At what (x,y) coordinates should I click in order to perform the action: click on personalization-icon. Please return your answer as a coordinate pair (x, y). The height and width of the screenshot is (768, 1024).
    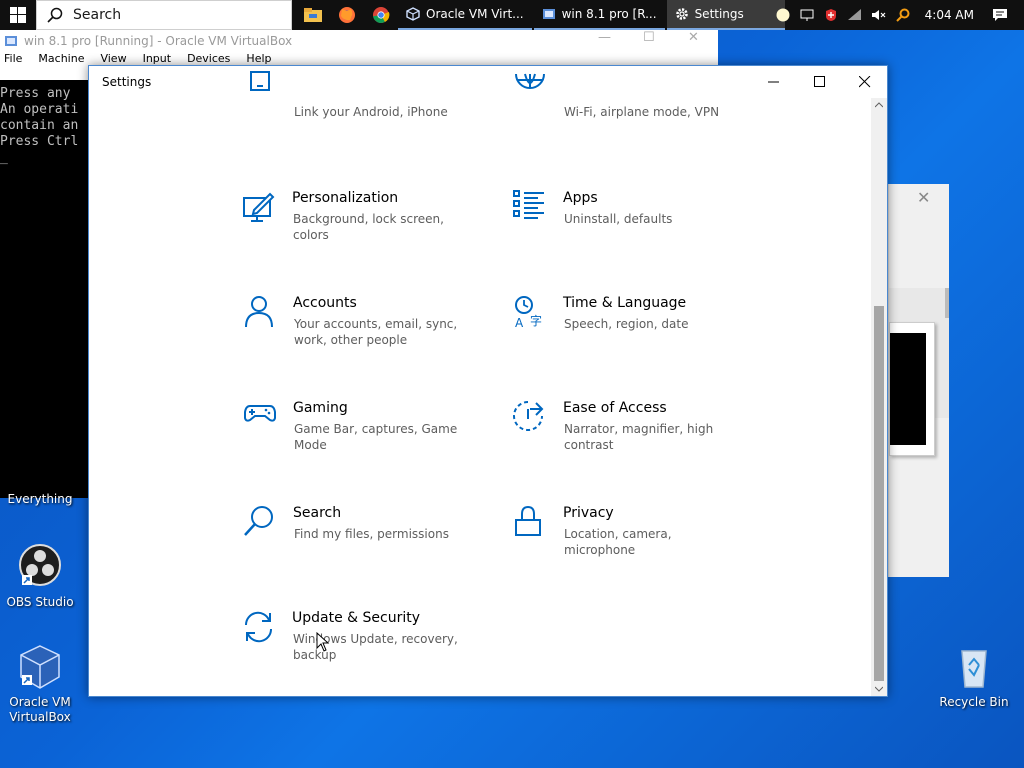
    Looking at the image, I should click on (259, 207).